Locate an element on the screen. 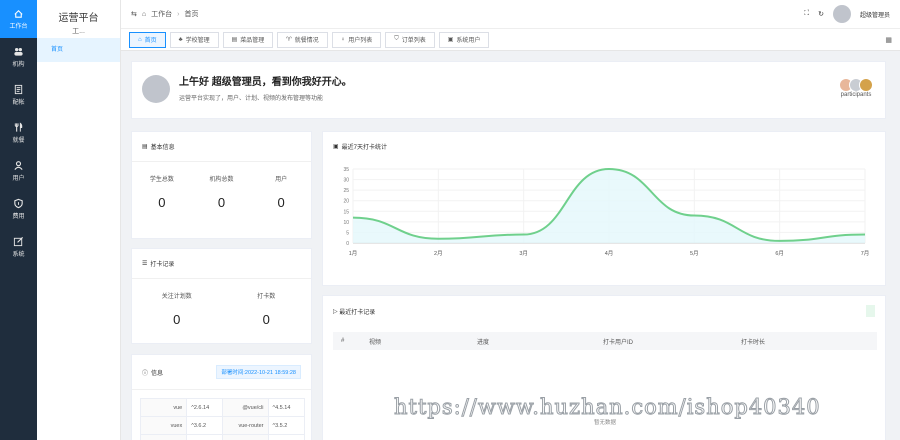  tab-label: 用户列表 is located at coordinates (360, 41).